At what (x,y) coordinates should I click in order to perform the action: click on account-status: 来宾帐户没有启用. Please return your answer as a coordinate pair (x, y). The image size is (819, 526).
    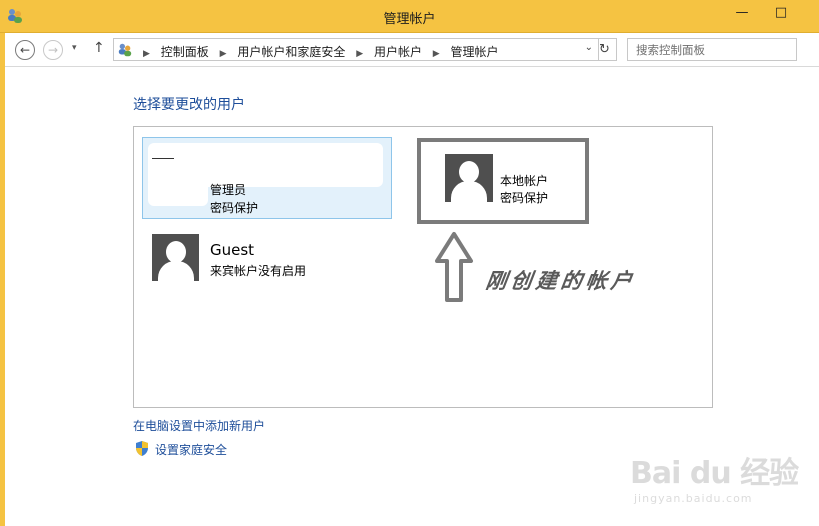
    Looking at the image, I should click on (258, 271).